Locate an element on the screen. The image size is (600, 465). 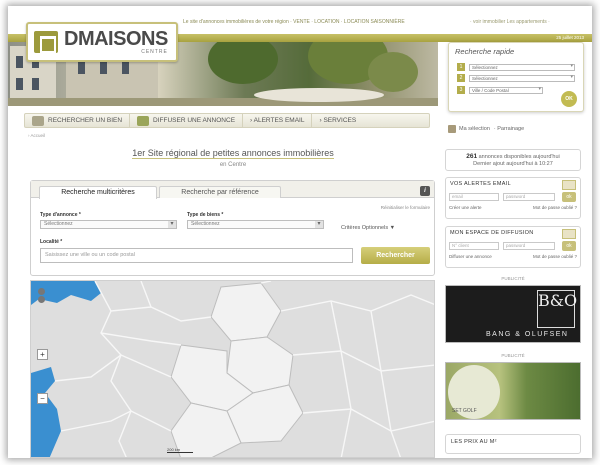
rapid-field-2: 2 Sélectionnez is located at coordinates (516, 78).